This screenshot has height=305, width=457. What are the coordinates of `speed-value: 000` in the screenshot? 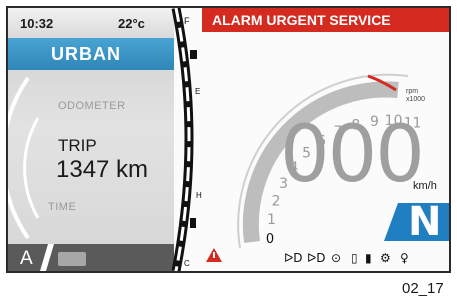 It's located at (352, 155).